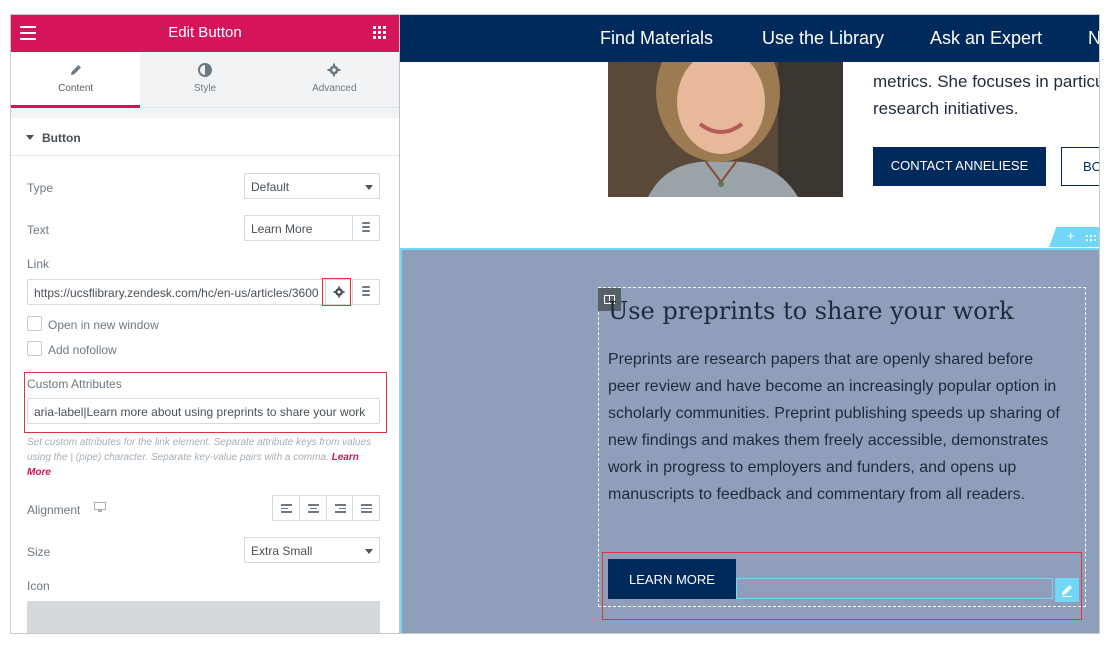 The image size is (1115, 651). I want to click on add-section-icon: +, so click(1071, 235).